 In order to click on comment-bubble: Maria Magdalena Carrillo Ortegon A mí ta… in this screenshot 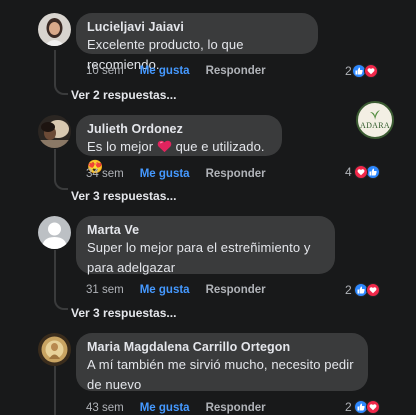, I will do `click(222, 362)`.